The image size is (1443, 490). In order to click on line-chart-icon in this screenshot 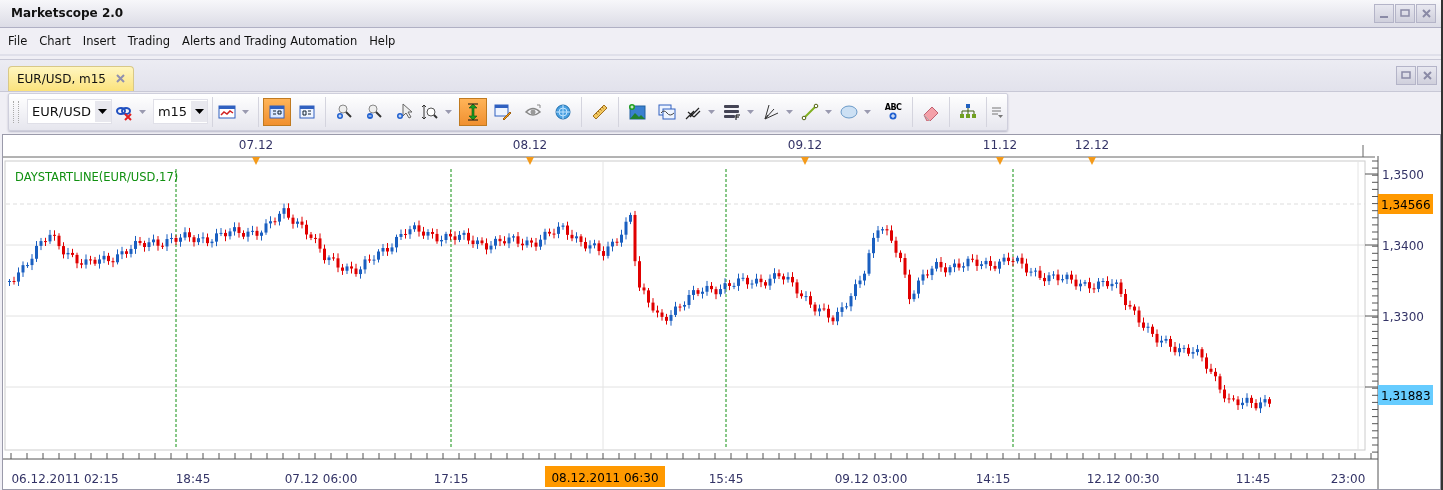, I will do `click(227, 111)`.